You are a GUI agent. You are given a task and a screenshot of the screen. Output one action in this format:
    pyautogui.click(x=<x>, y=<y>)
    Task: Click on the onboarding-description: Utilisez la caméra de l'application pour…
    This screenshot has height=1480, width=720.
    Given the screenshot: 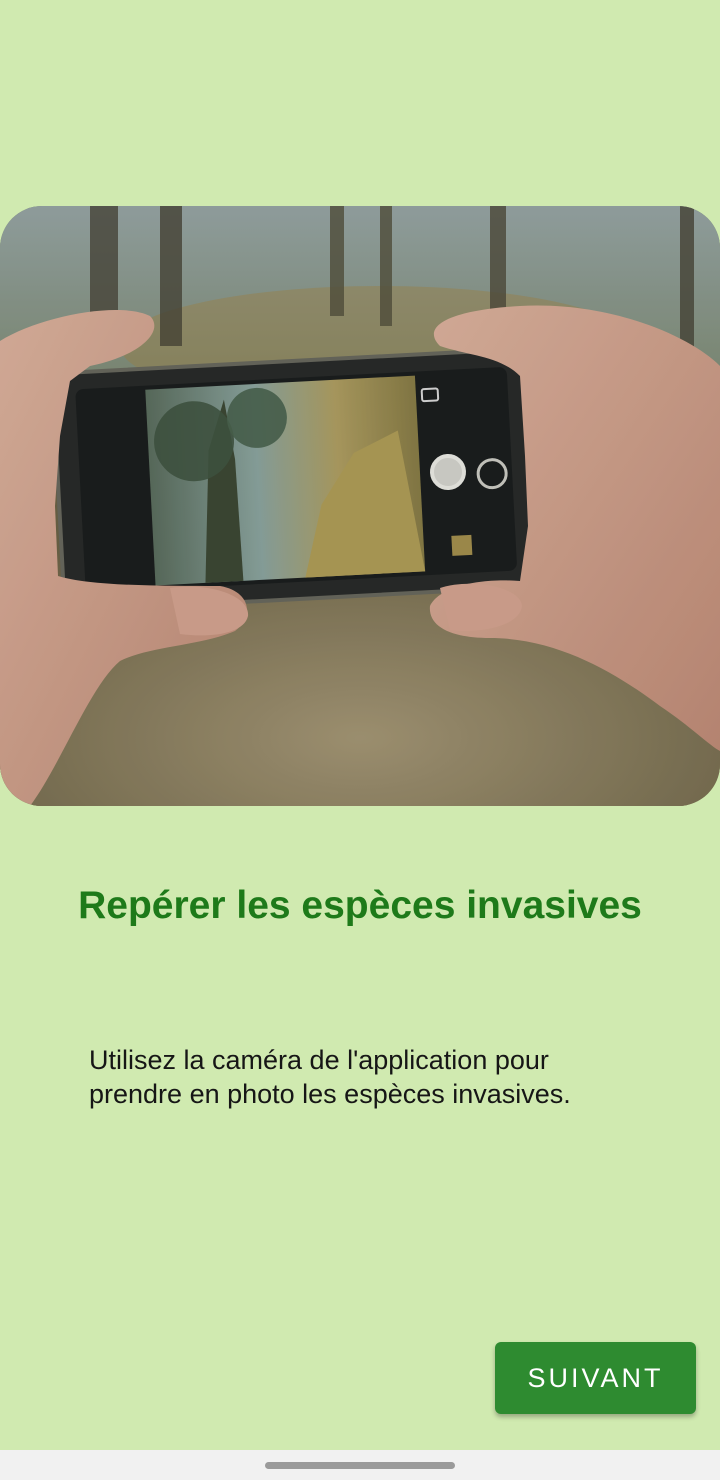 What is the action you would take?
    pyautogui.click(x=330, y=1077)
    